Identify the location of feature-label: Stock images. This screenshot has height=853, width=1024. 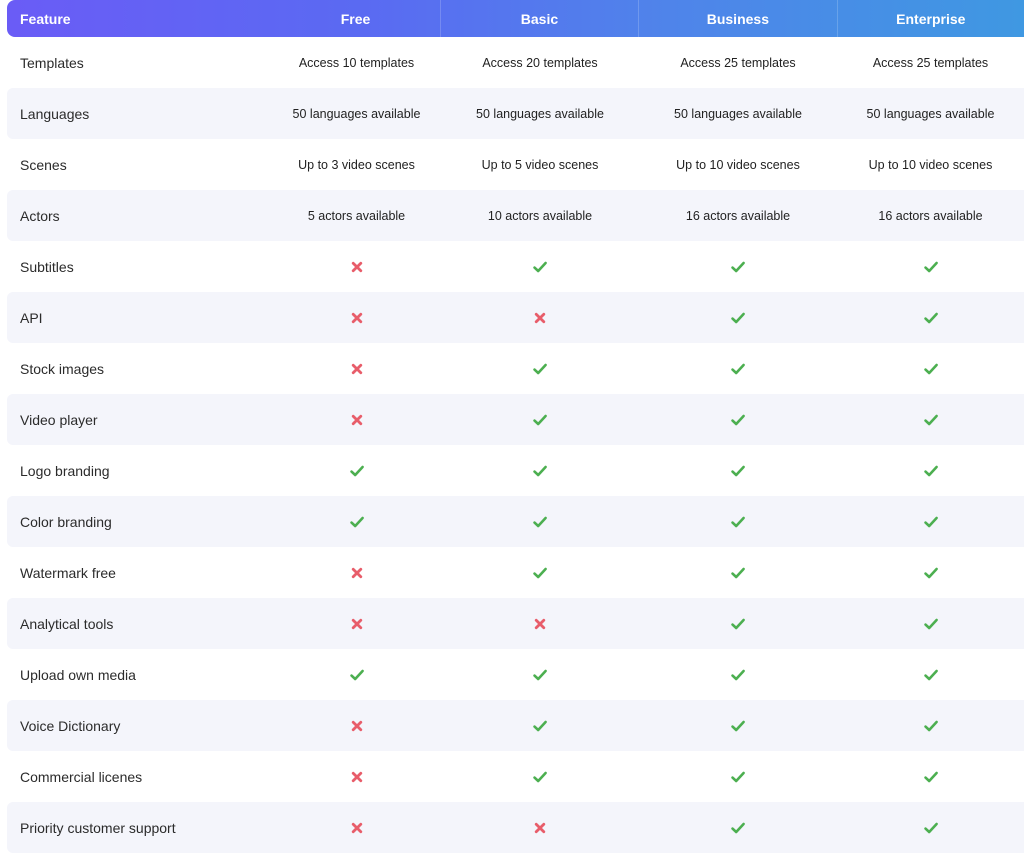
(62, 368).